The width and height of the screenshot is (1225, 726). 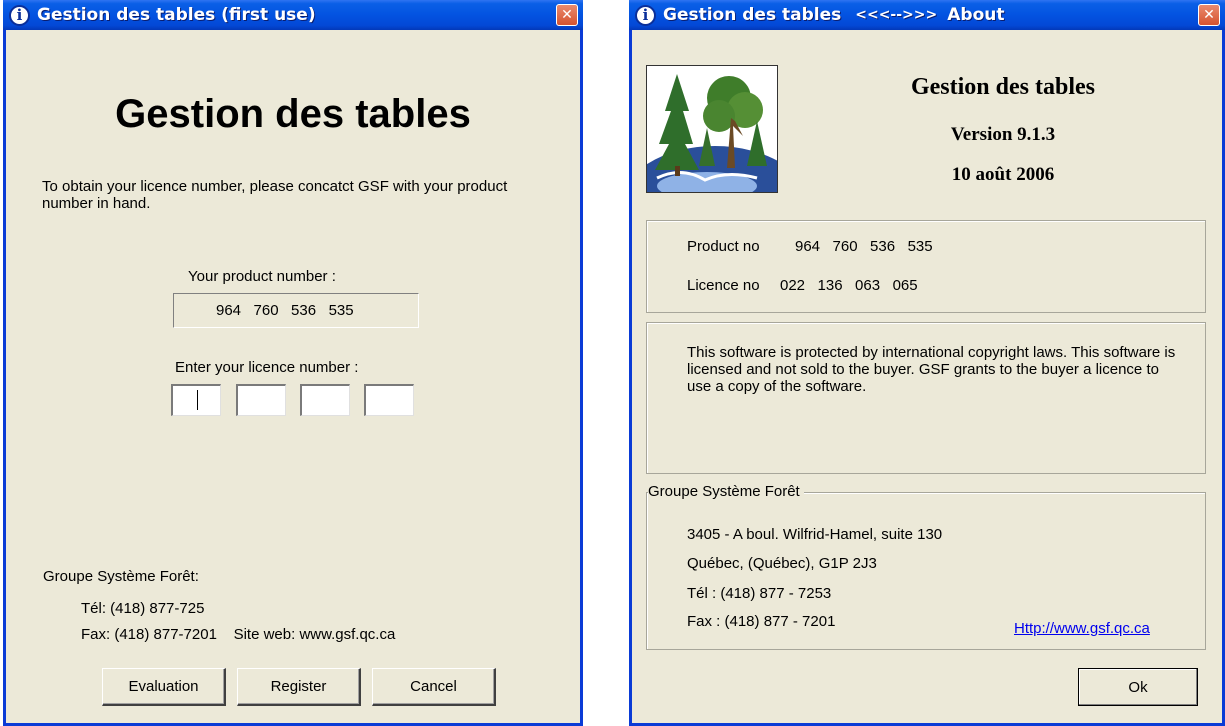 I want to click on licence-number-label: Enter your licence number :, so click(x=267, y=367).